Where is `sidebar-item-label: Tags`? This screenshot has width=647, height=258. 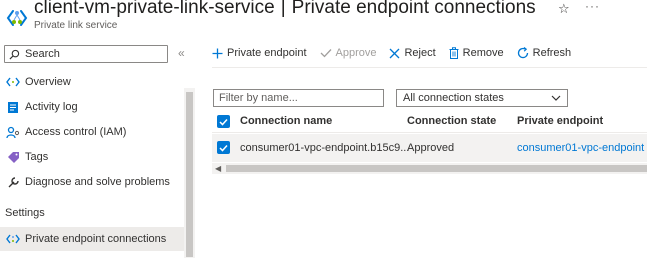 sidebar-item-label: Tags is located at coordinates (37, 157).